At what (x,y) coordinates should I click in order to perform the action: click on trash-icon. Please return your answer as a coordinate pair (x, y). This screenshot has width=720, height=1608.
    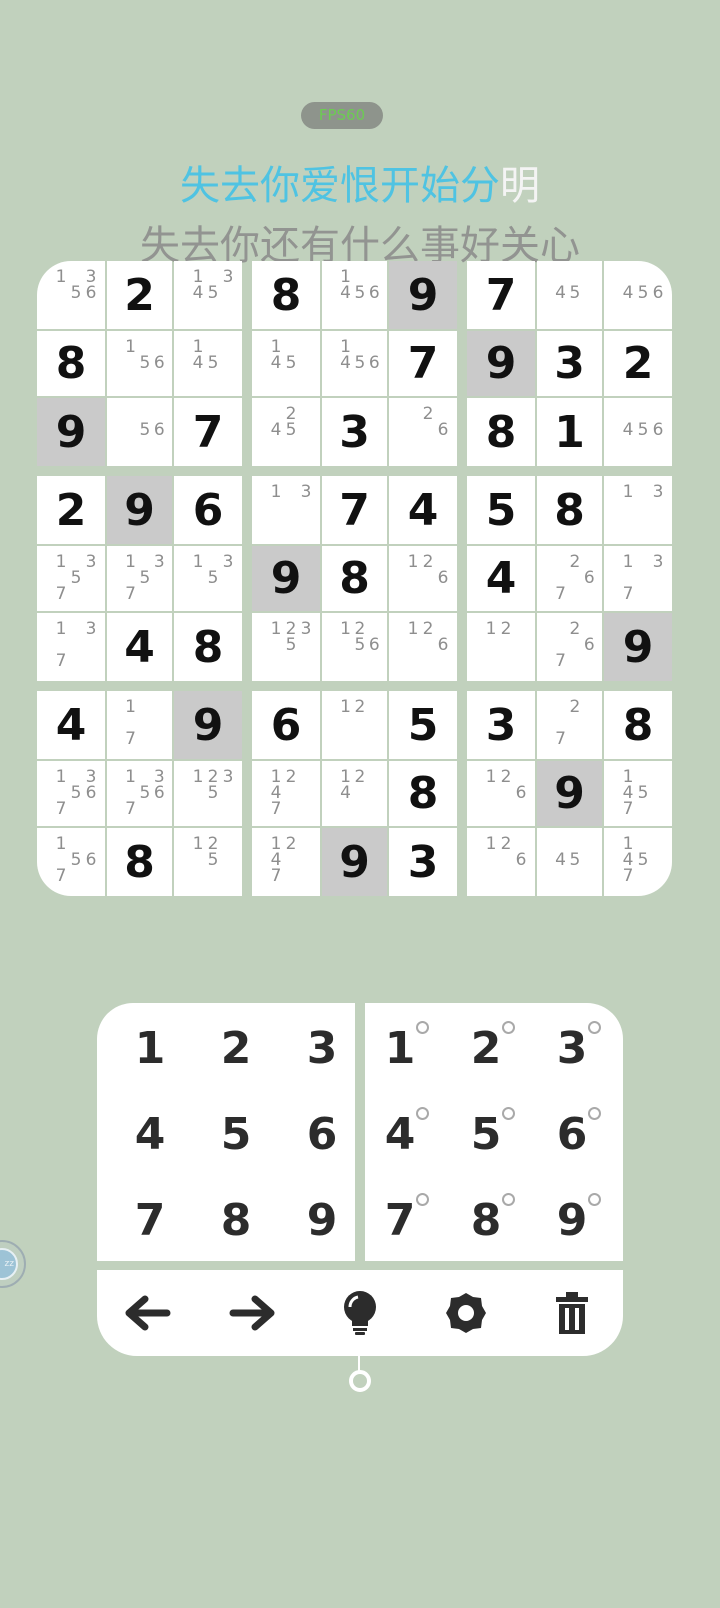
    Looking at the image, I should click on (572, 1313).